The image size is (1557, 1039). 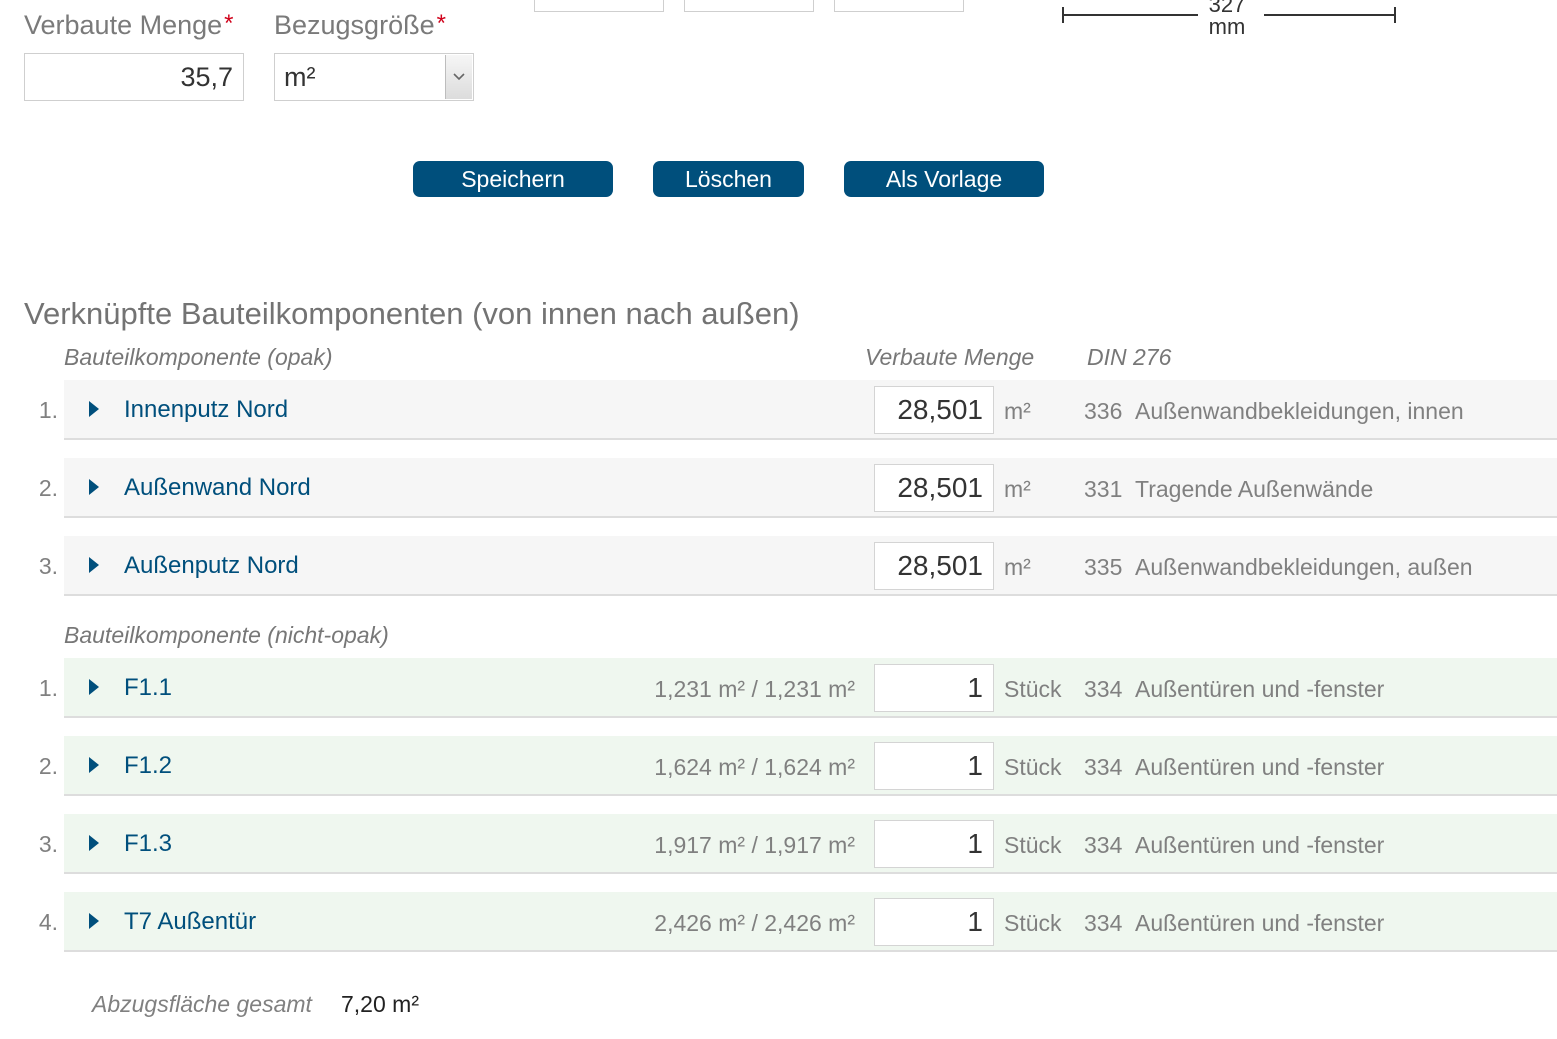 What do you see at coordinates (354, 25) in the screenshot?
I see `reference-label-text: Bezugsgröße` at bounding box center [354, 25].